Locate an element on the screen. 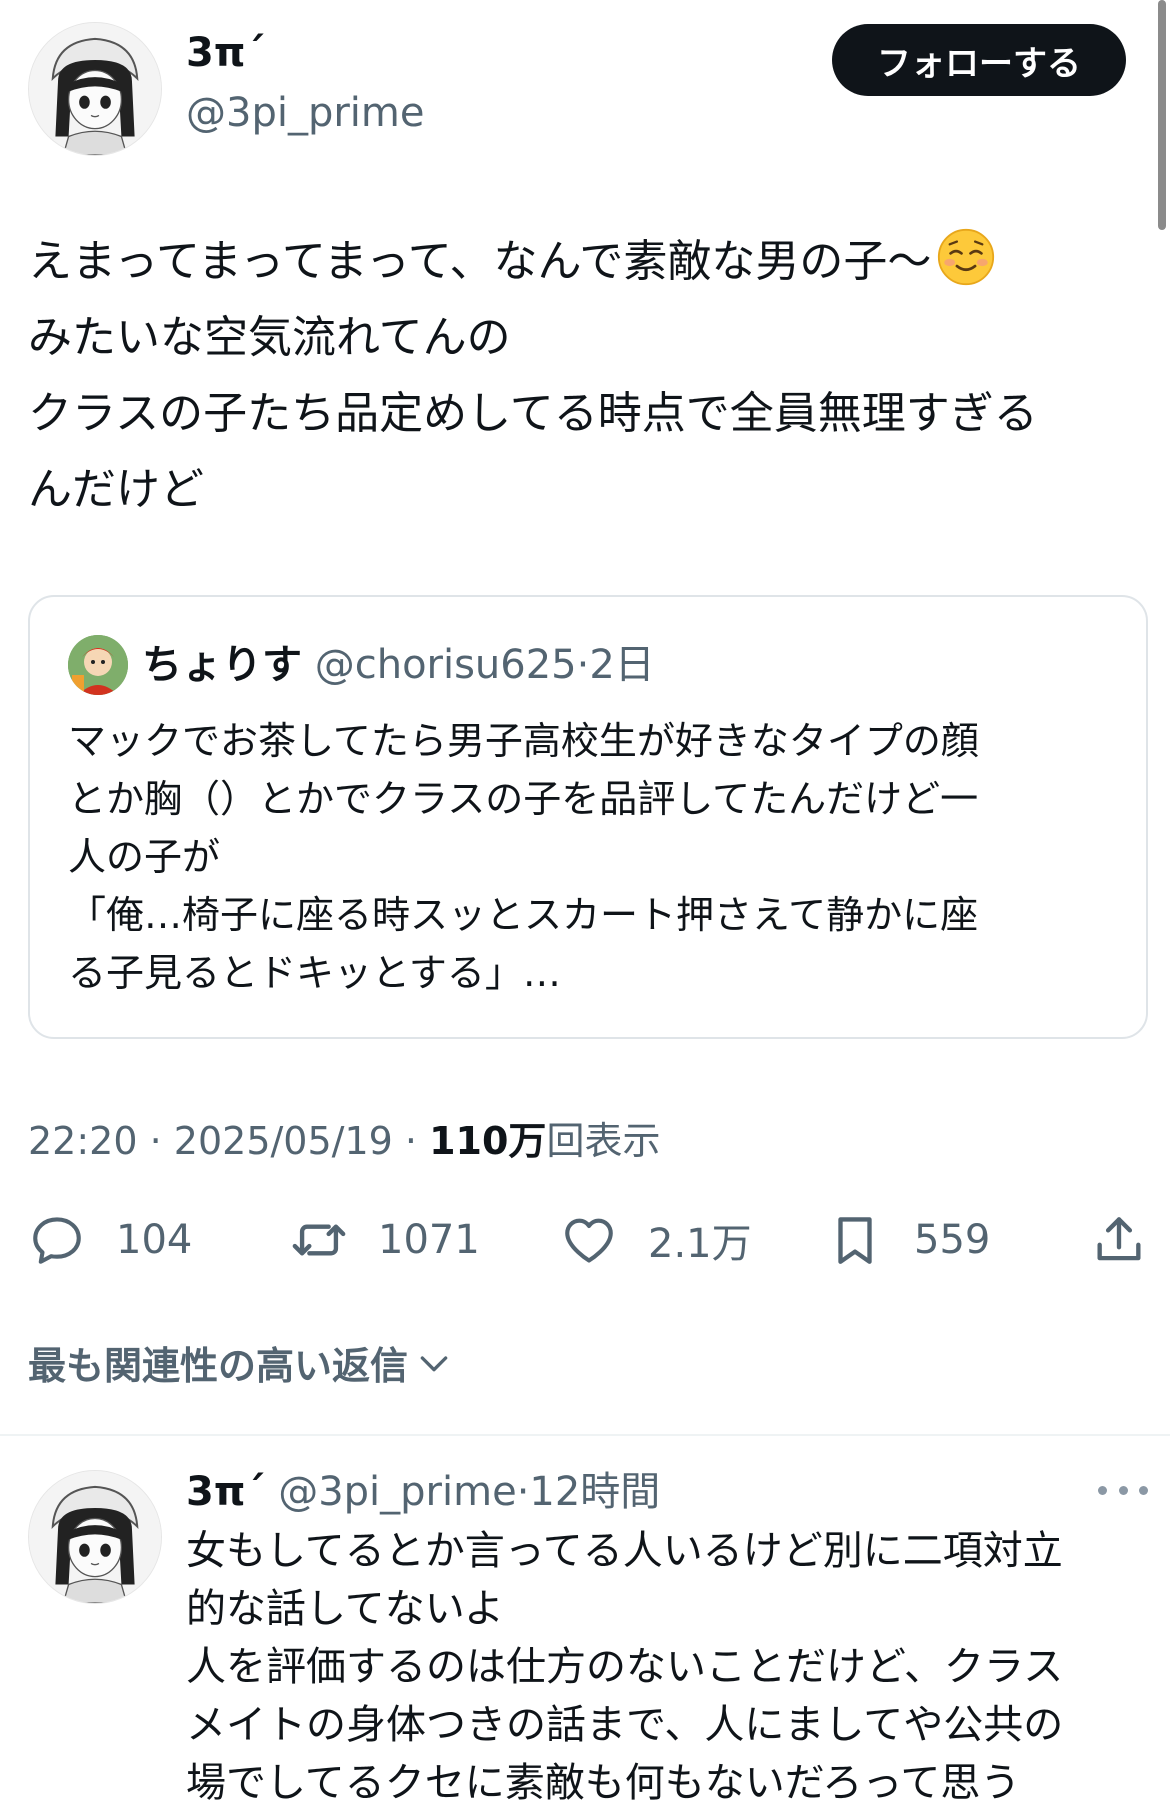 The image size is (1170, 1820). follow-button: フォローする is located at coordinates (979, 60).